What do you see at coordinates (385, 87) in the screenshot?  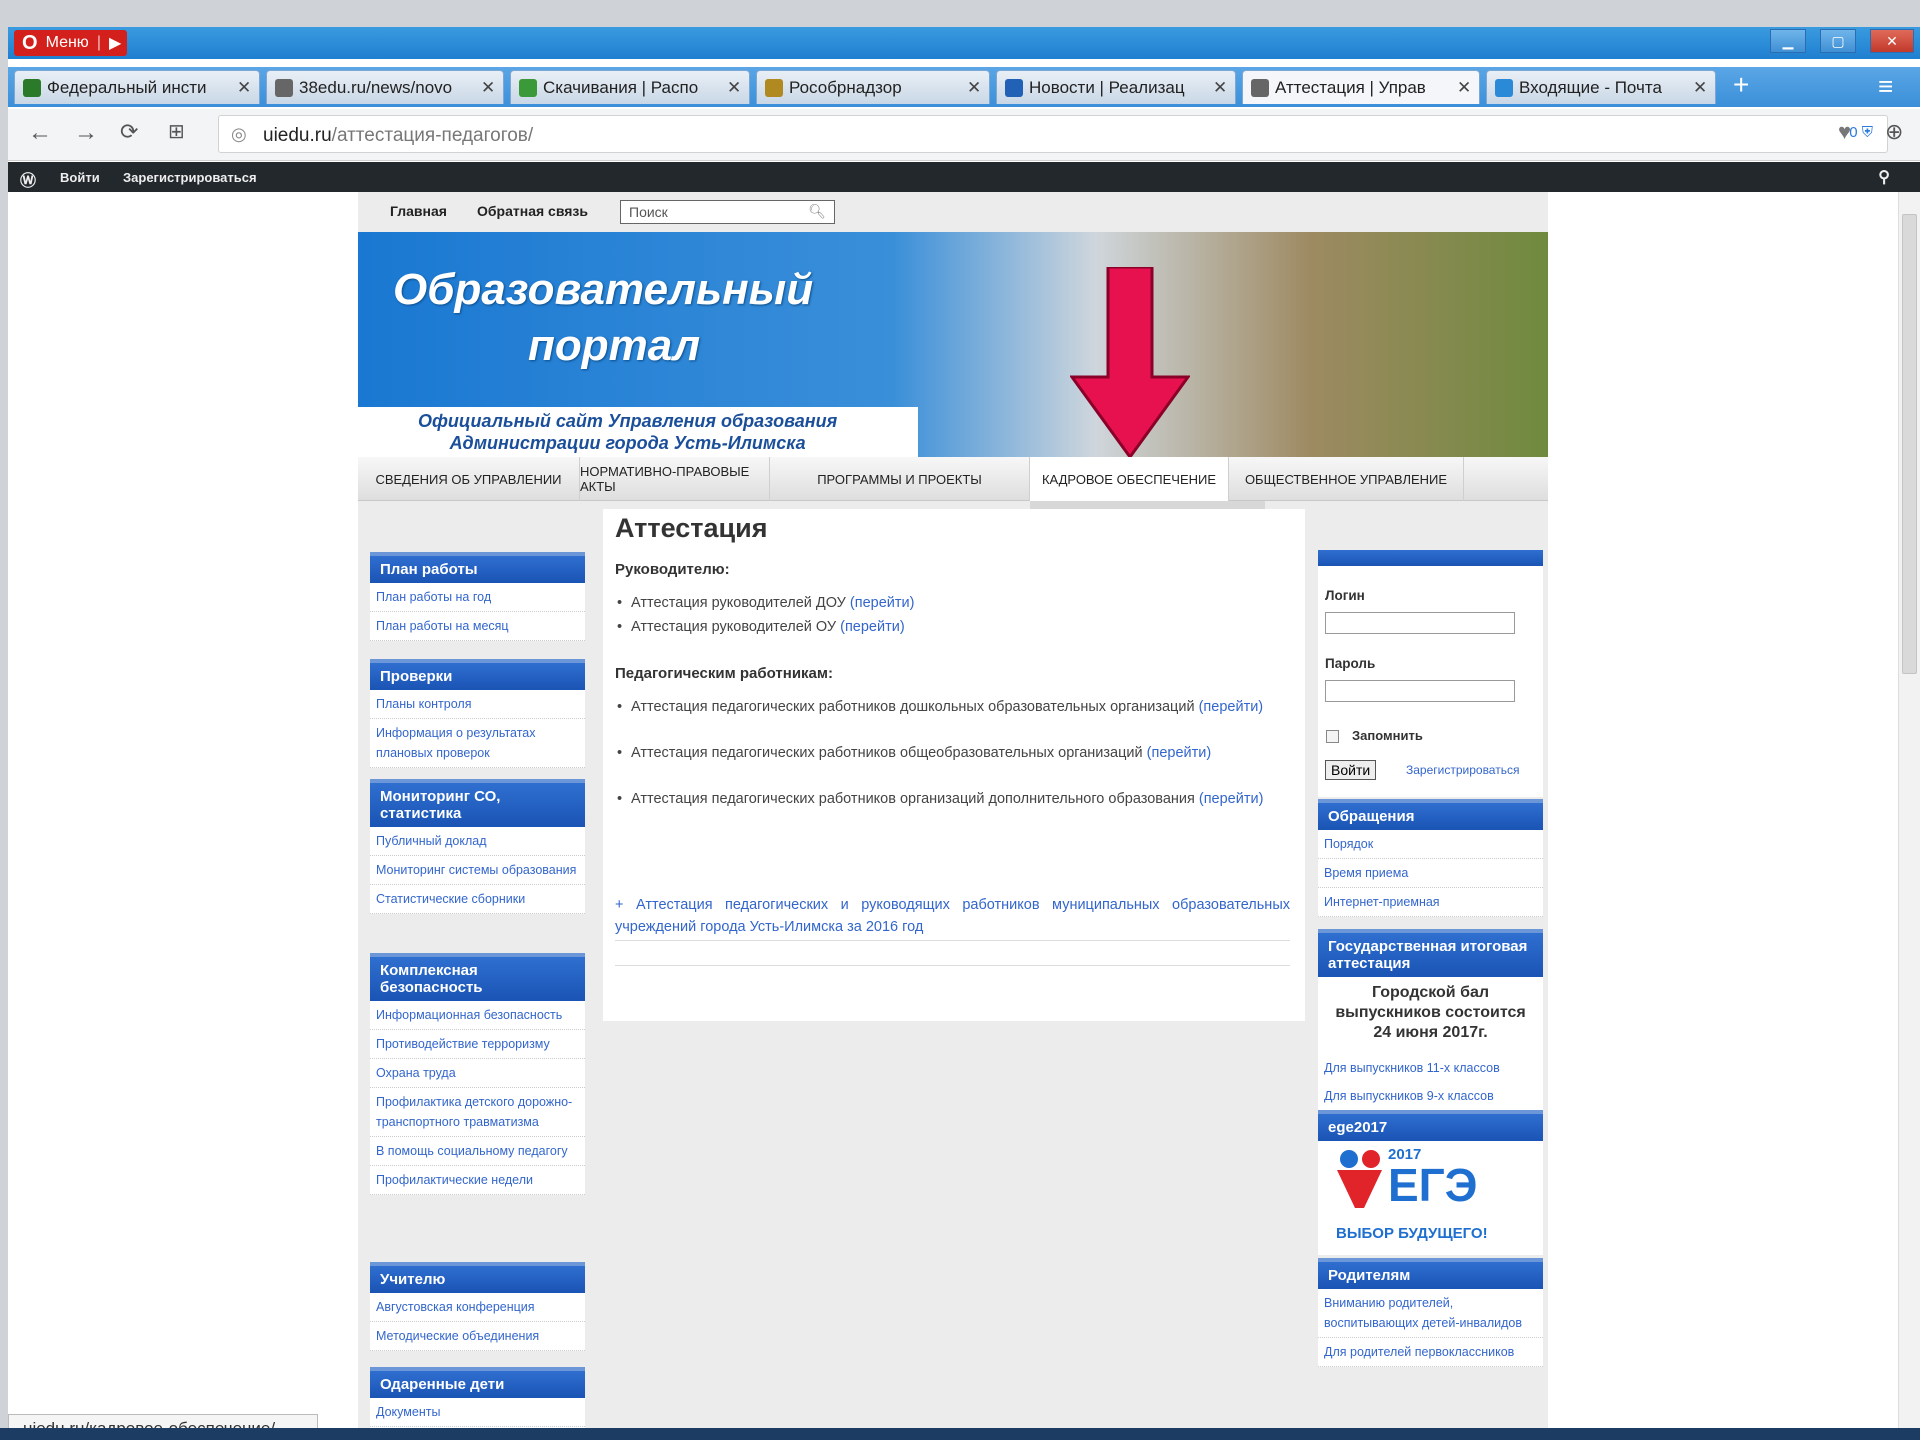 I see `tab-2: 38edu.ru/news/novo ✕` at bounding box center [385, 87].